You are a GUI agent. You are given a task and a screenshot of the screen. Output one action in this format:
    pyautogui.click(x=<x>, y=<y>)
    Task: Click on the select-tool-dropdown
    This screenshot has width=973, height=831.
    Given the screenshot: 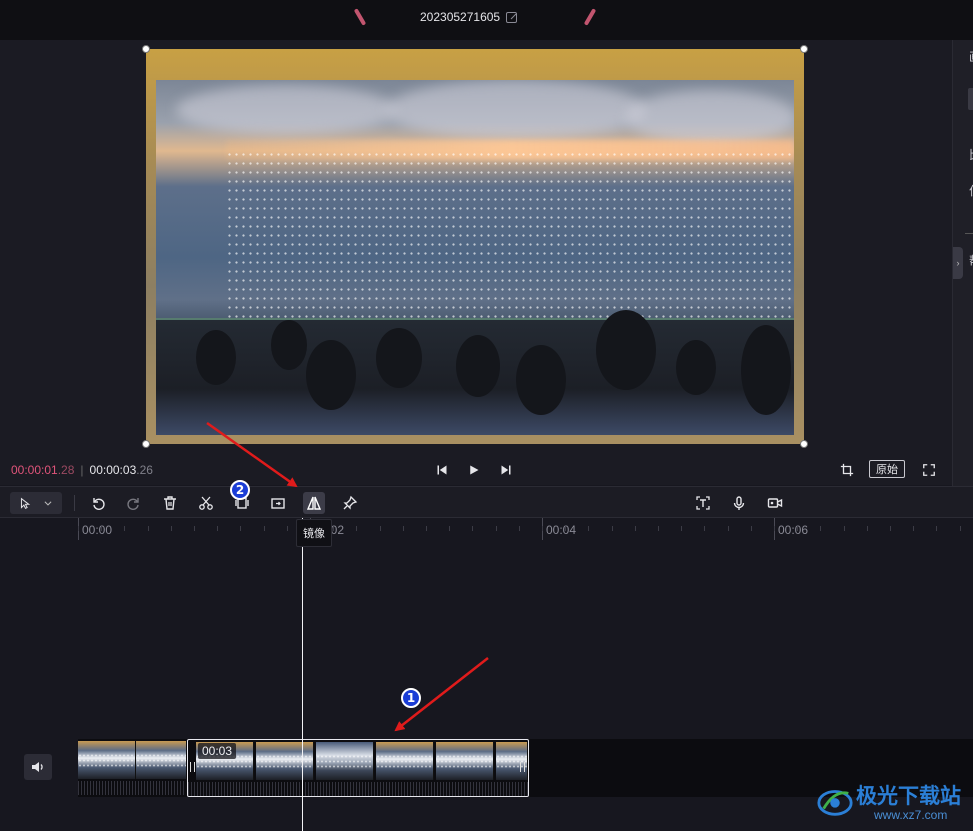 What is the action you would take?
    pyautogui.click(x=36, y=503)
    